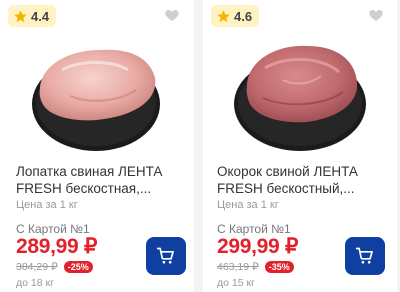  I want to click on old-price: 463,19 ₽, so click(238, 267).